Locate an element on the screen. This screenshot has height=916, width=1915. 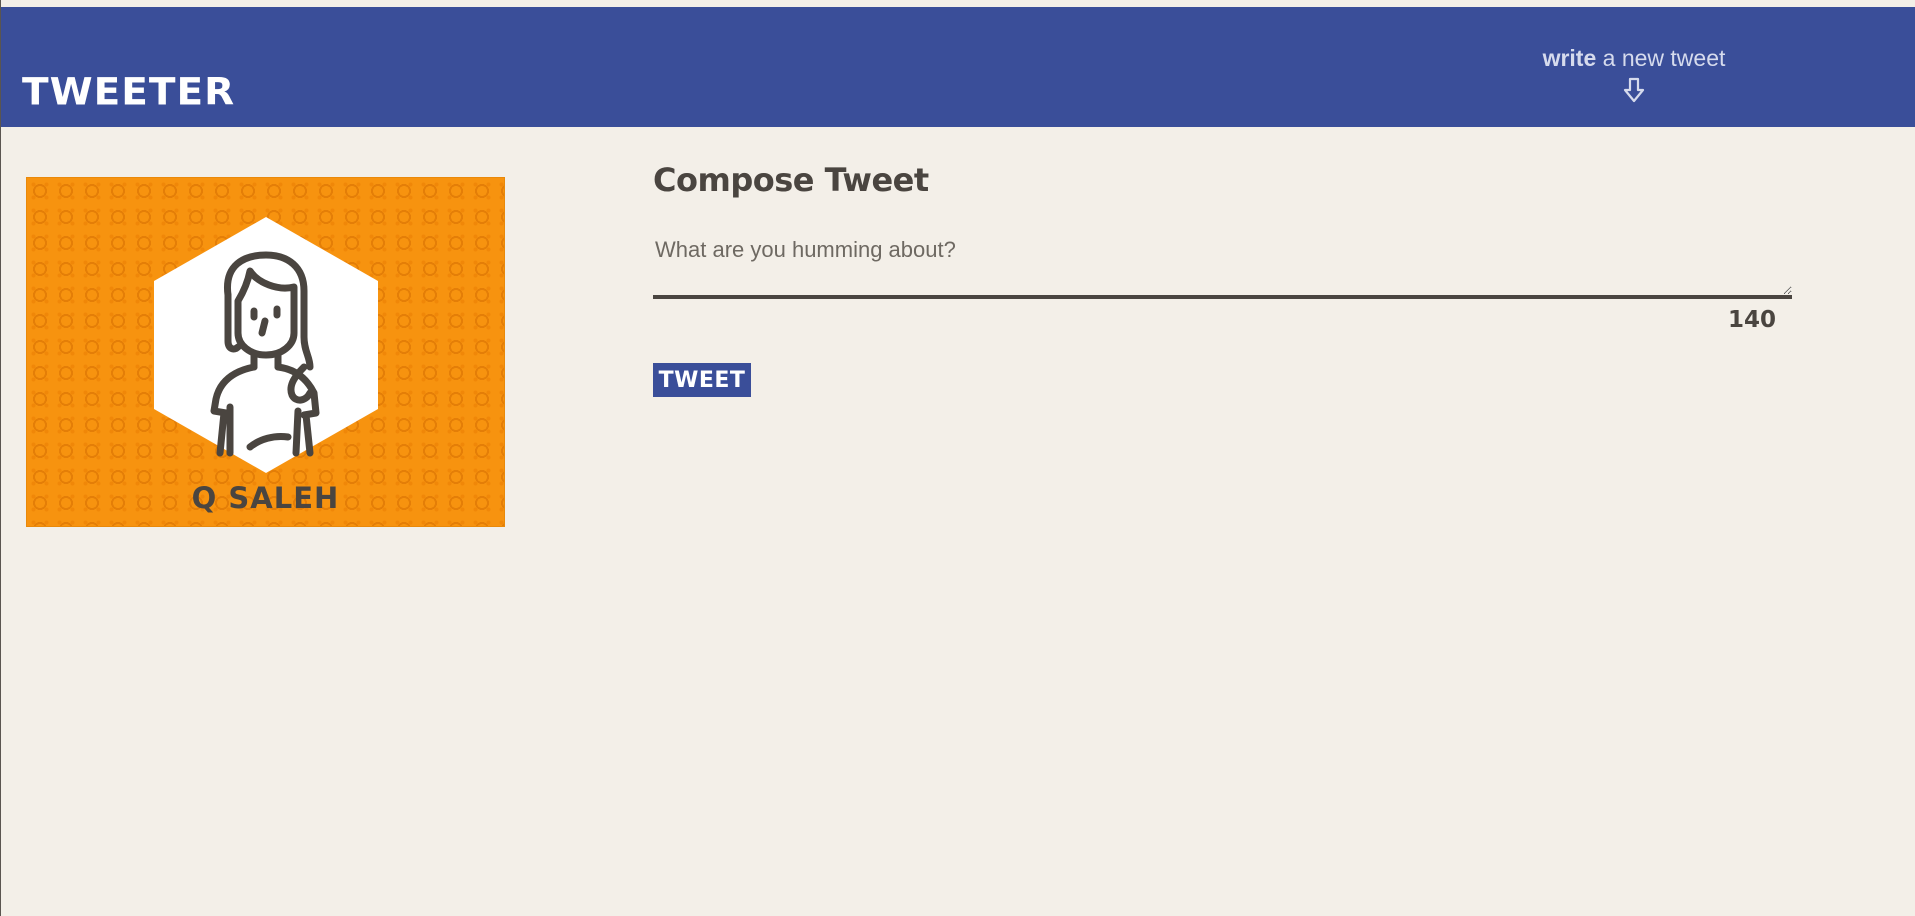
write-new-tweet-label: write a new tweet is located at coordinates (1634, 58).